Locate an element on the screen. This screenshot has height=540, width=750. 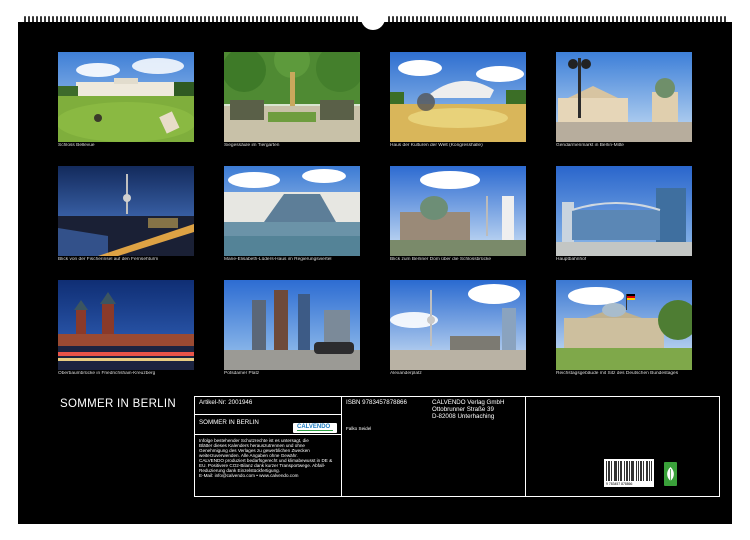
photo-oberbaumbruecke is located at coordinates (126, 325).